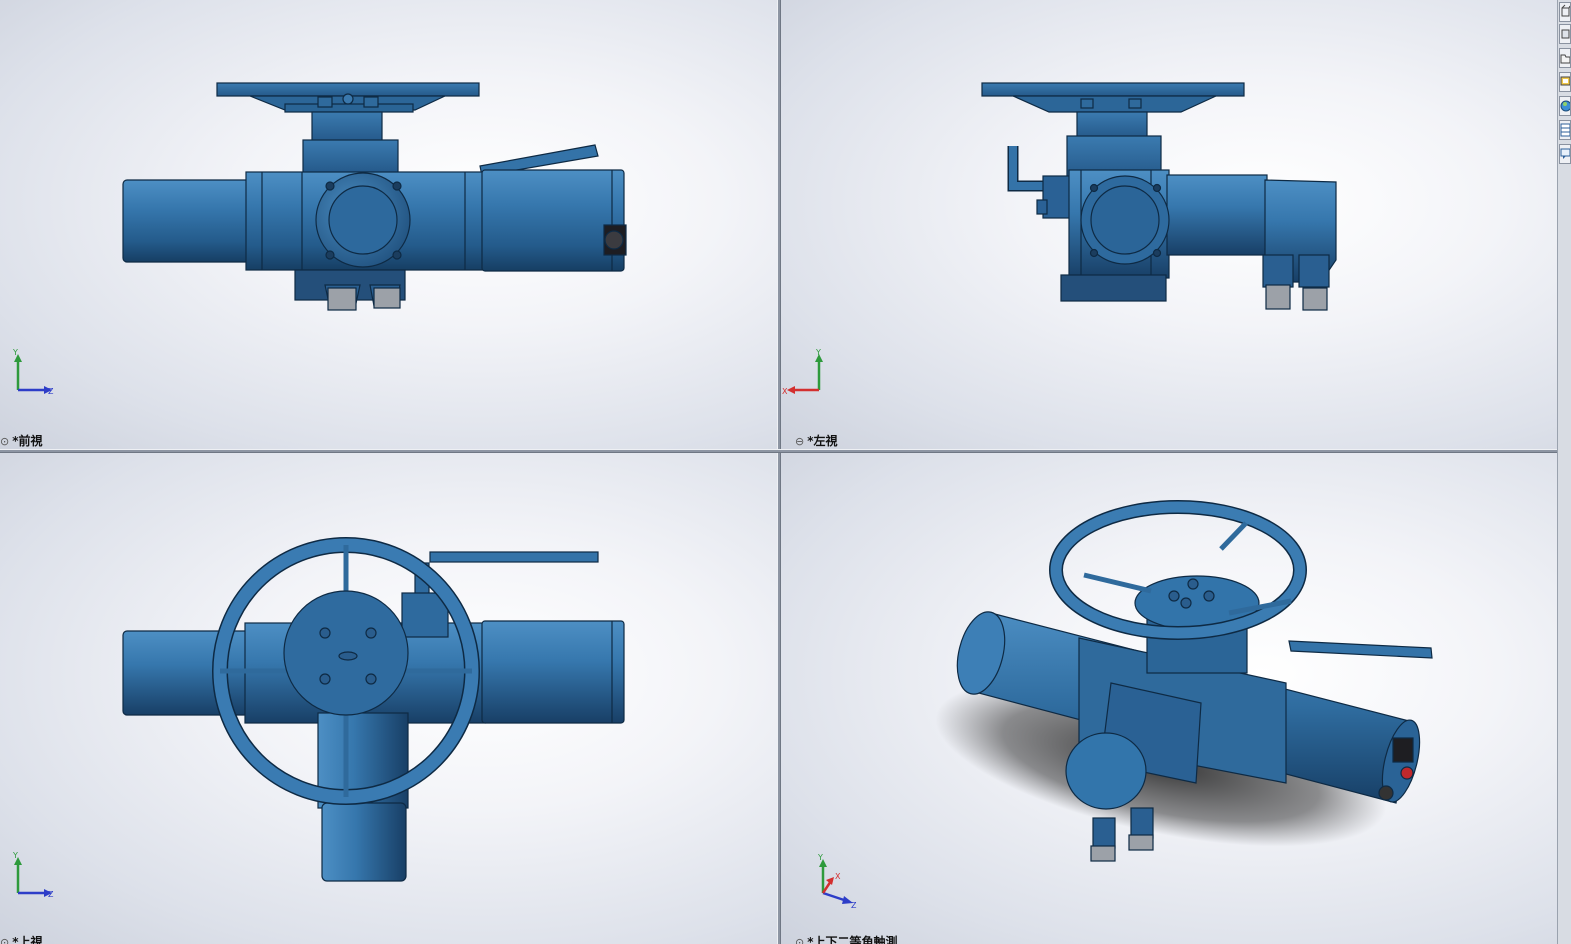 The height and width of the screenshot is (944, 1571). What do you see at coordinates (1565, 58) in the screenshot?
I see `folder-icon` at bounding box center [1565, 58].